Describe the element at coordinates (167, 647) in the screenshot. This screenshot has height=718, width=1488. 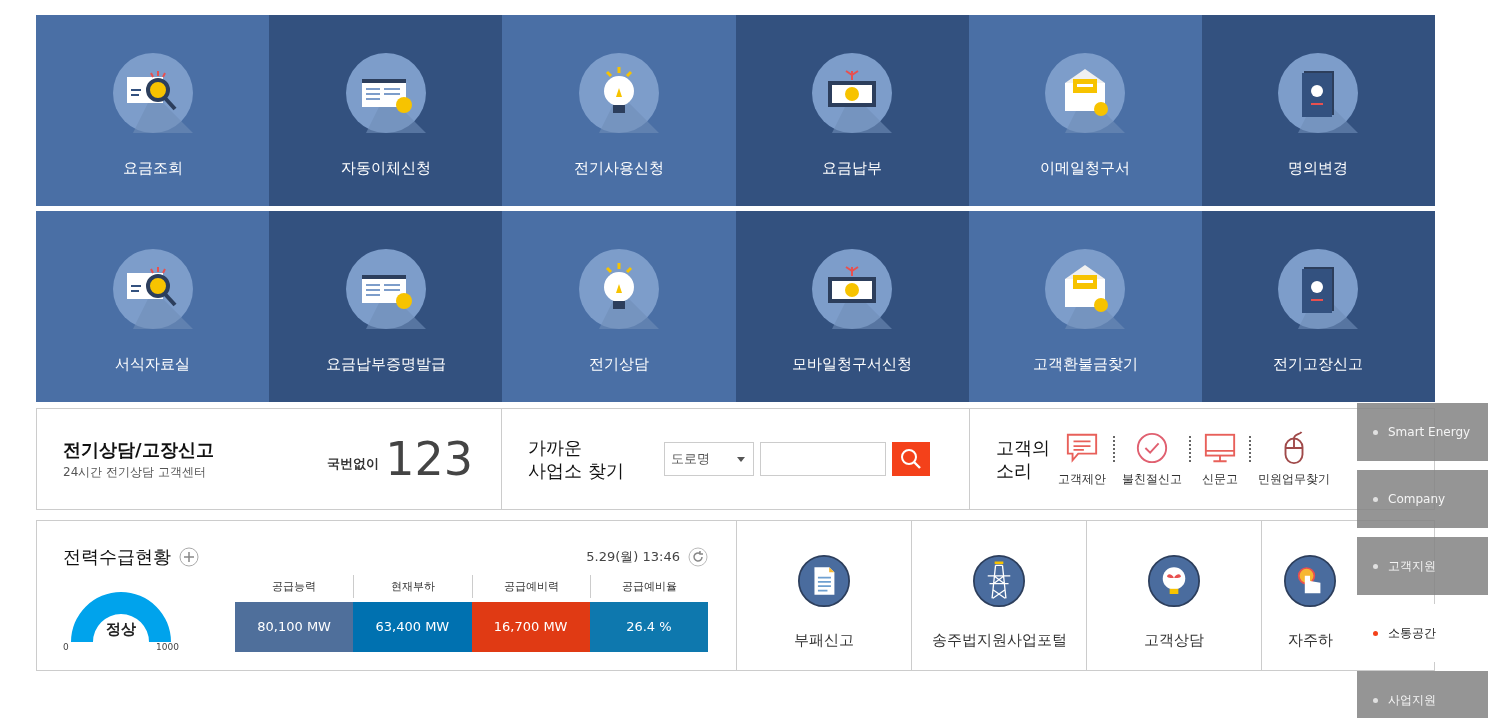
I see `scale-label: 1000` at that location.